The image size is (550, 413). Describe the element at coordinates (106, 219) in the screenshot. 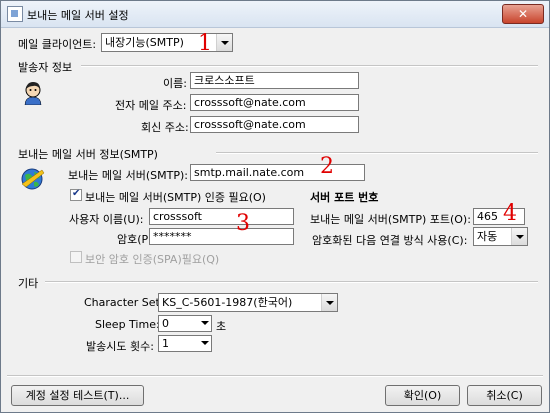

I see `username-label: 사용자 이름(U):` at that location.